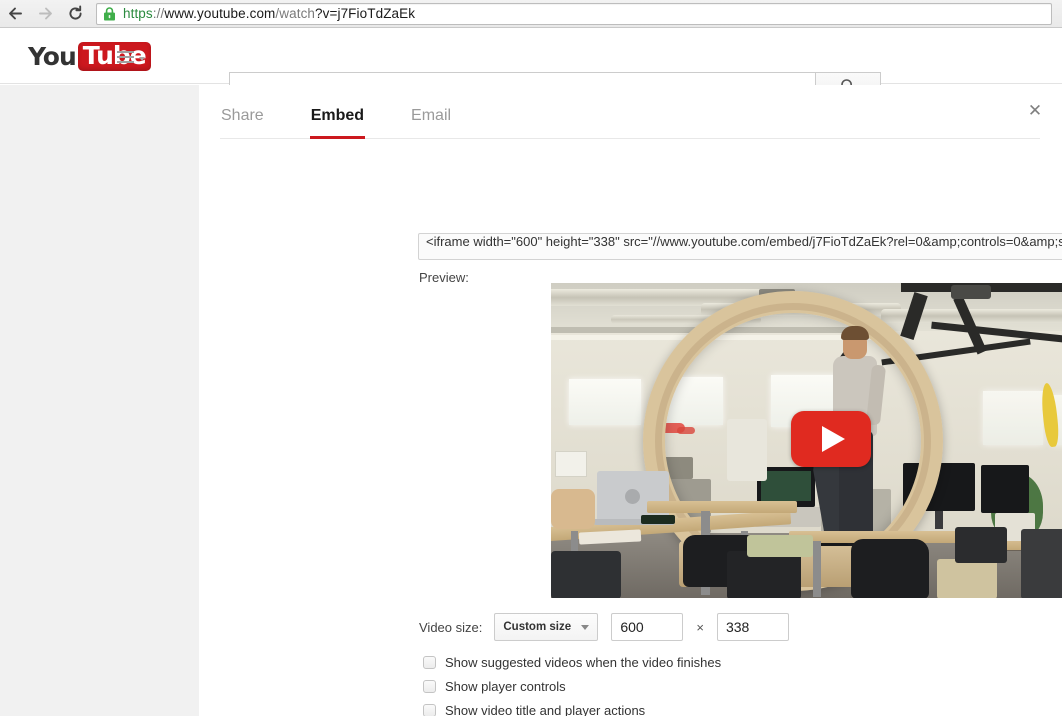  Describe the element at coordinates (220, 13) in the screenshot. I see `url-host: www.youtube.com` at that location.